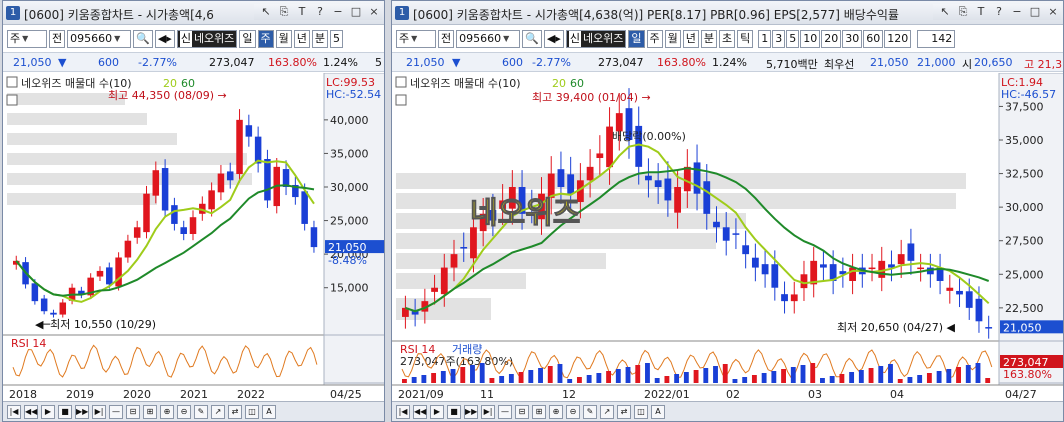  Describe the element at coordinates (793, 39) in the screenshot. I see `interval-number-button: 5` at that location.